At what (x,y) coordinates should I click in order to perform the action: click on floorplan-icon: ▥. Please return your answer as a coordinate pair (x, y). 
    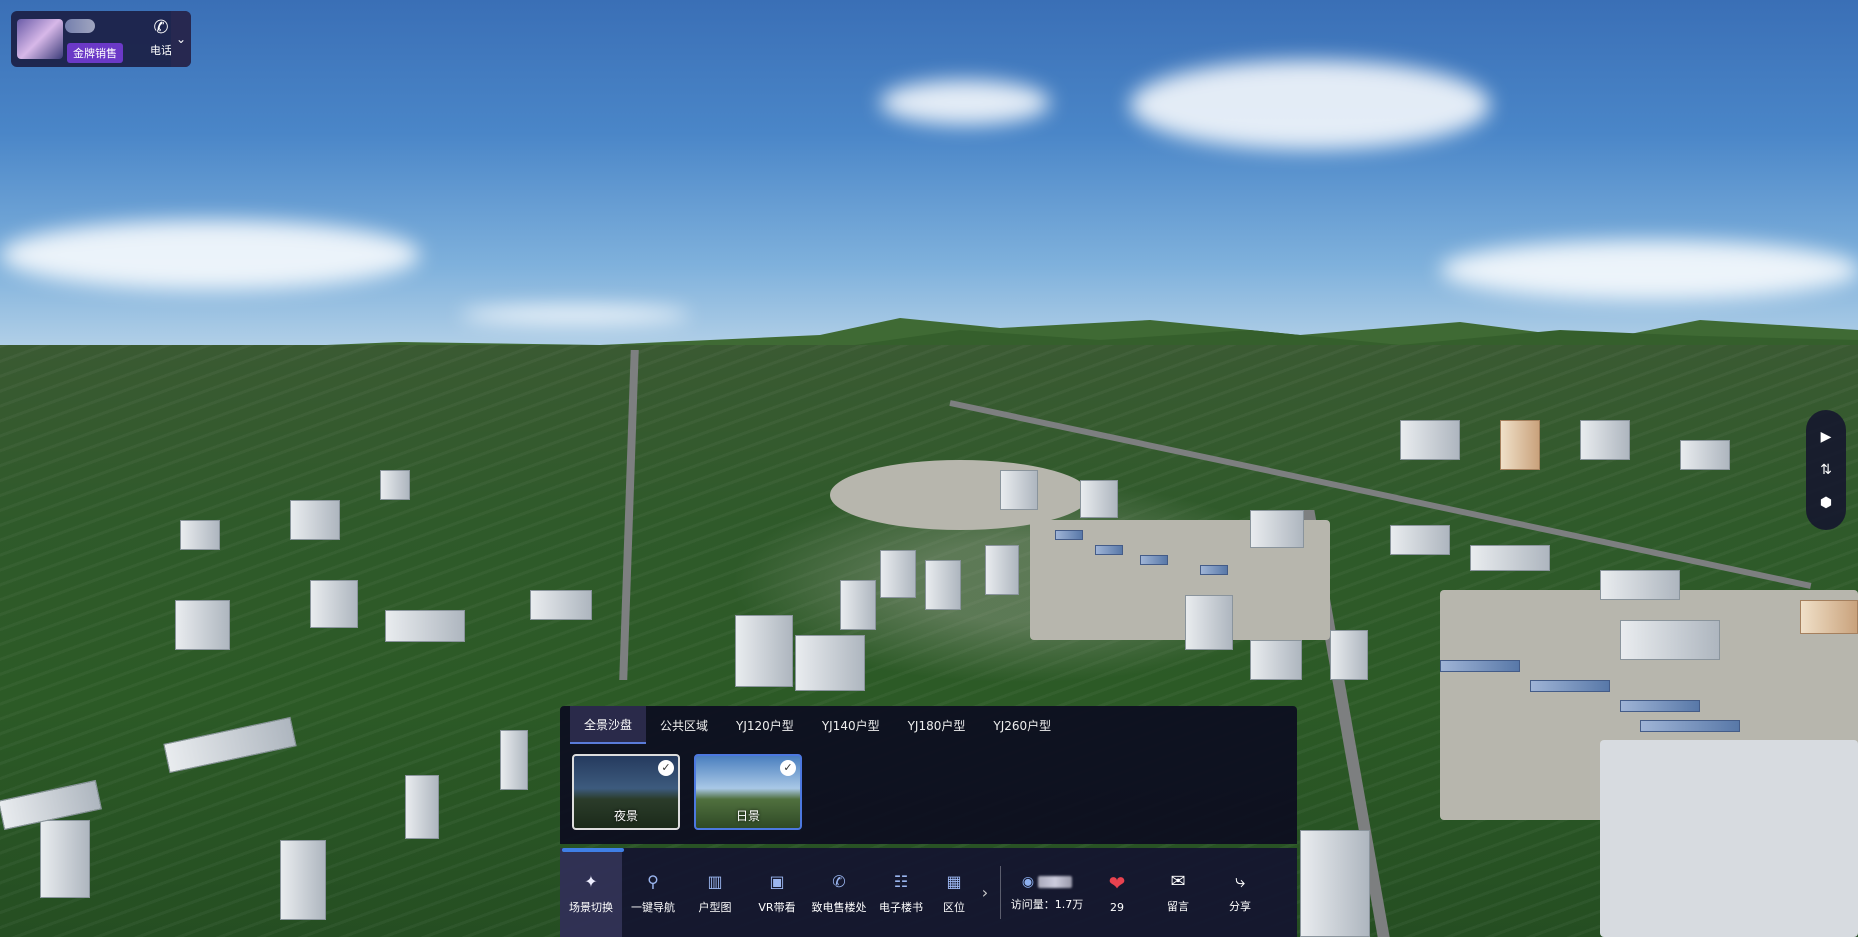
    Looking at the image, I should click on (715, 881).